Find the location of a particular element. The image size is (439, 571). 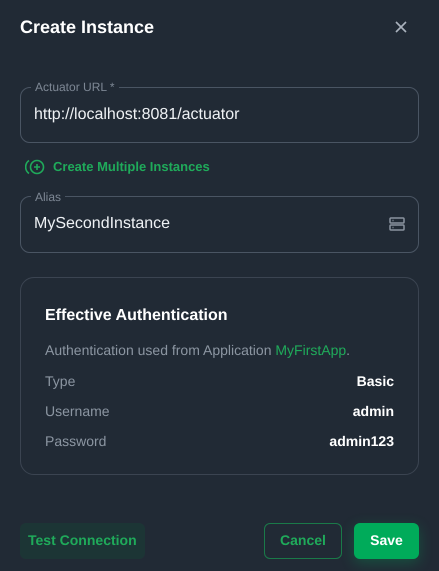

close-icon is located at coordinates (401, 27).